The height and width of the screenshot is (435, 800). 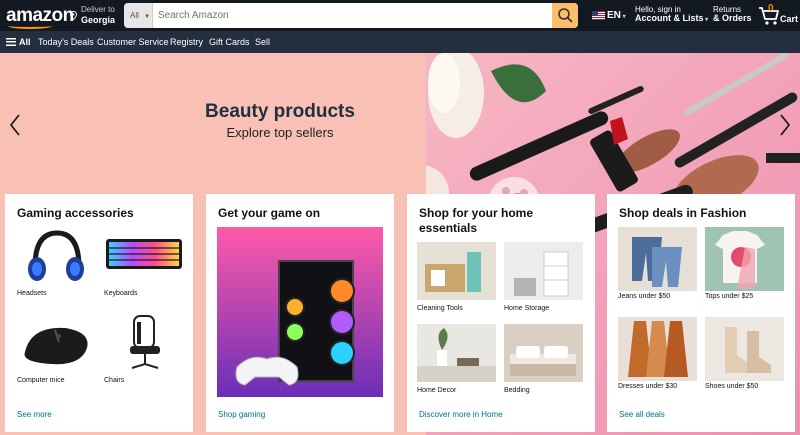 I want to click on nav-all-button: All, so click(x=18, y=42).